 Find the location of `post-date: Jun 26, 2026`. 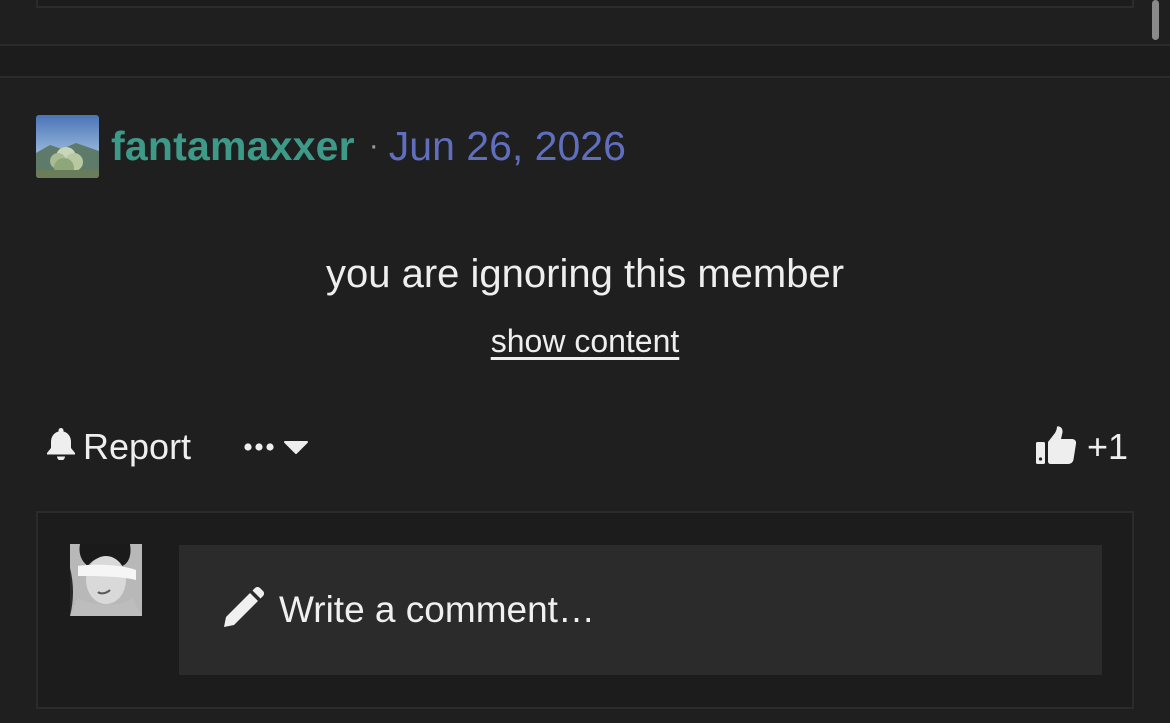

post-date: Jun 26, 2026 is located at coordinates (507, 146).